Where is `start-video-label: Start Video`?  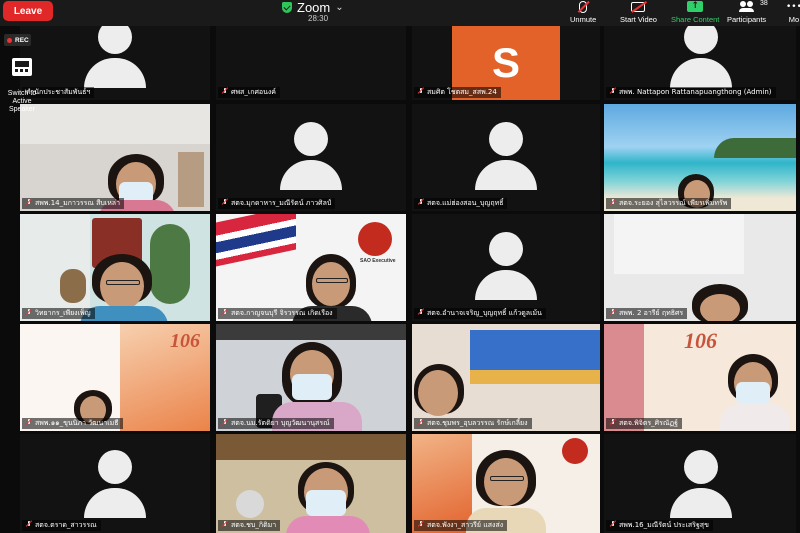 start-video-label: Start Video is located at coordinates (638, 19).